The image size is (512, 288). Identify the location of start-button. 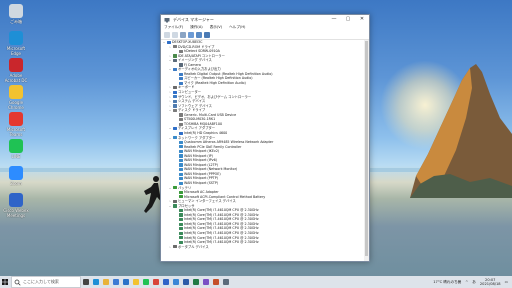
(5, 282).